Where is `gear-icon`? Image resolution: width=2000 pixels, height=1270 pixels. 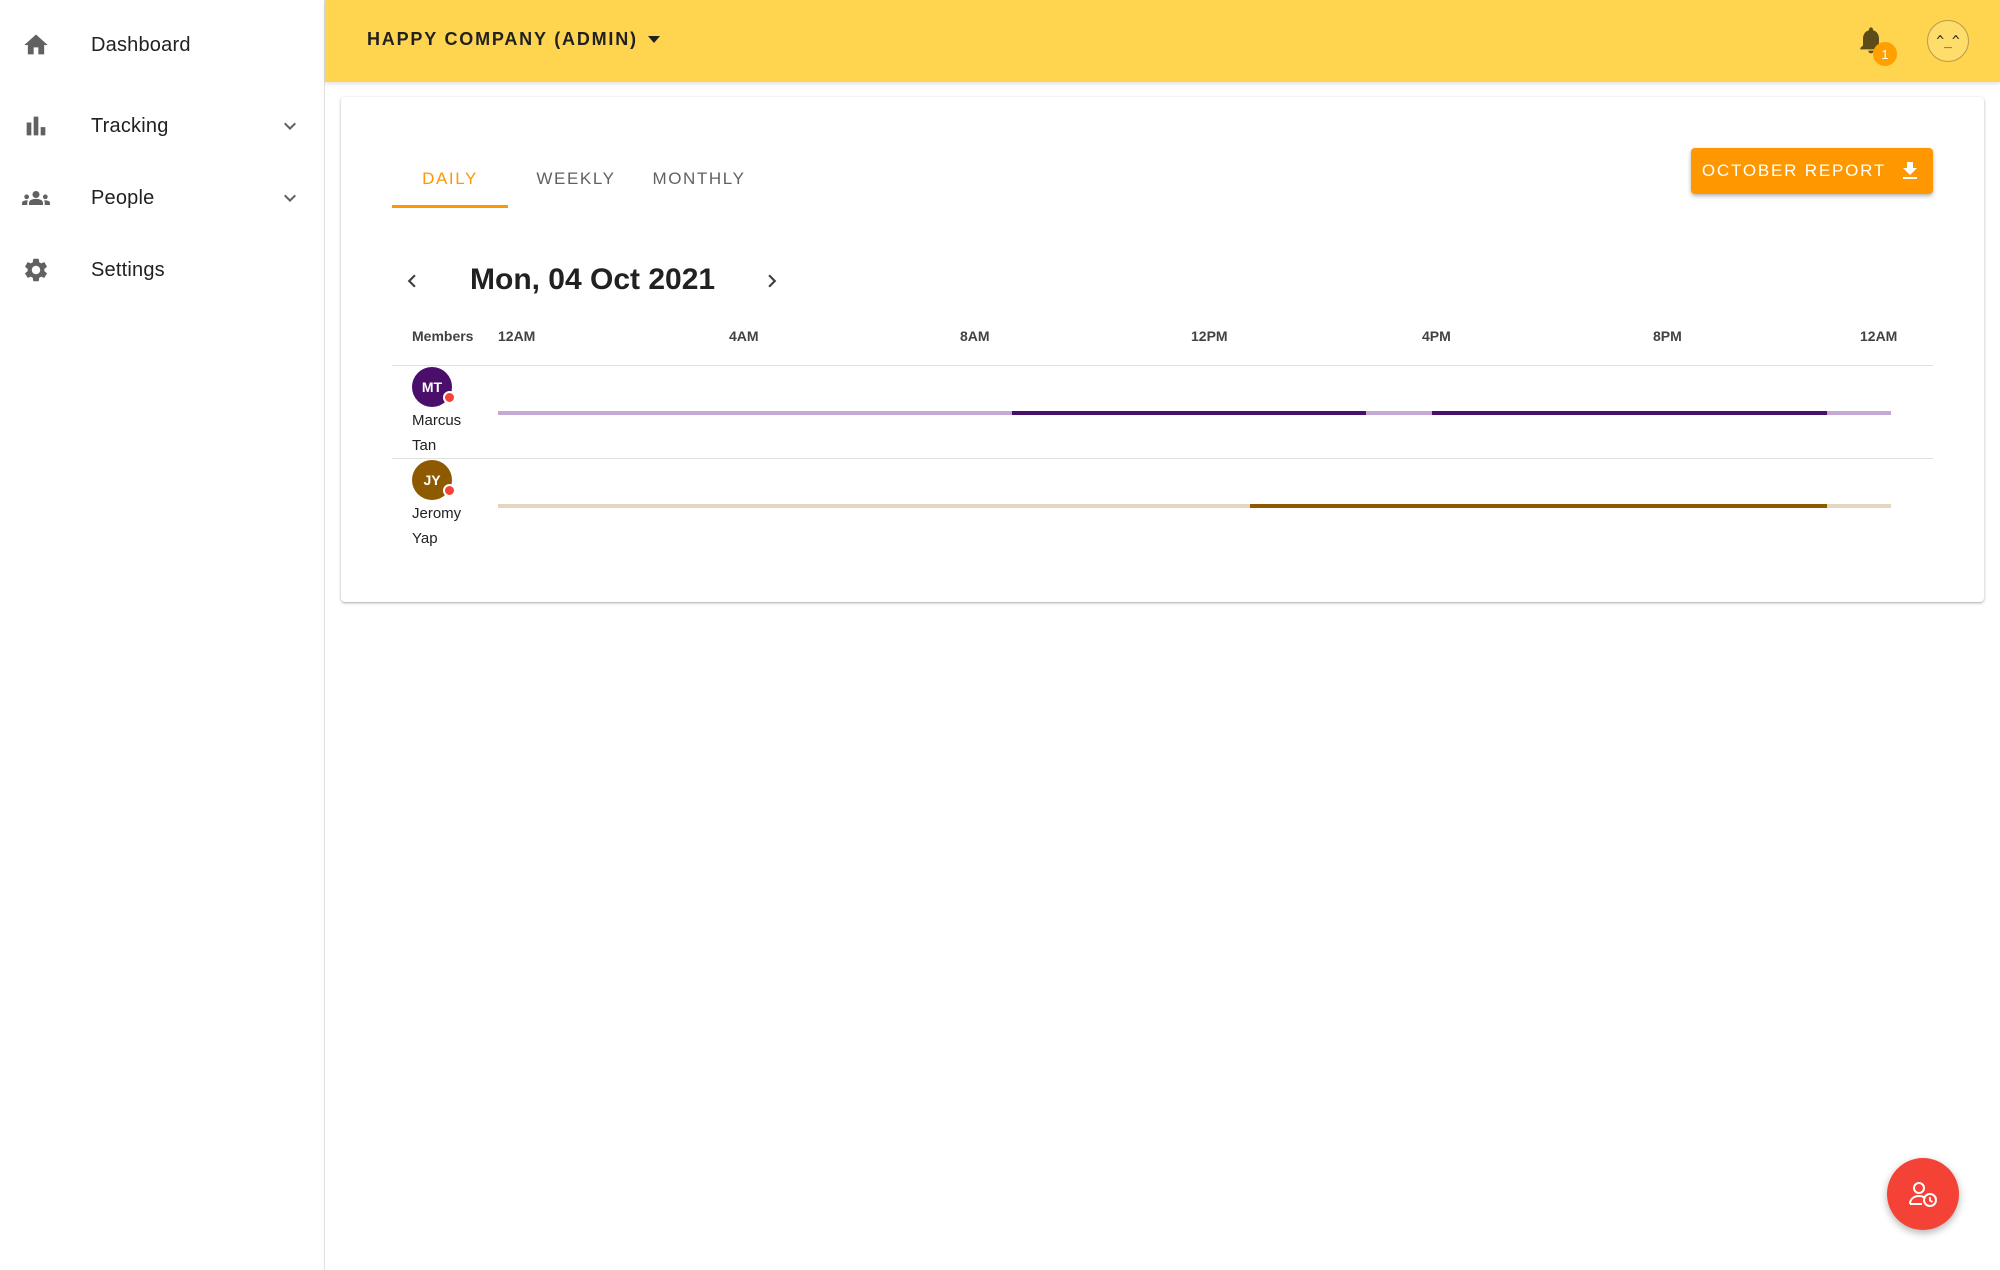 gear-icon is located at coordinates (36, 270).